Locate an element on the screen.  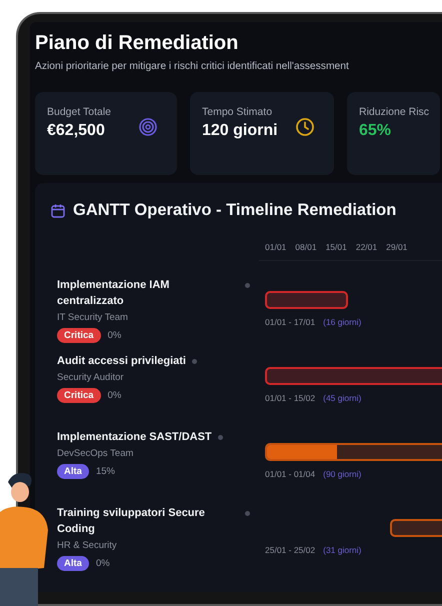
task-name: Audit accessi privilegiati is located at coordinates (121, 361).